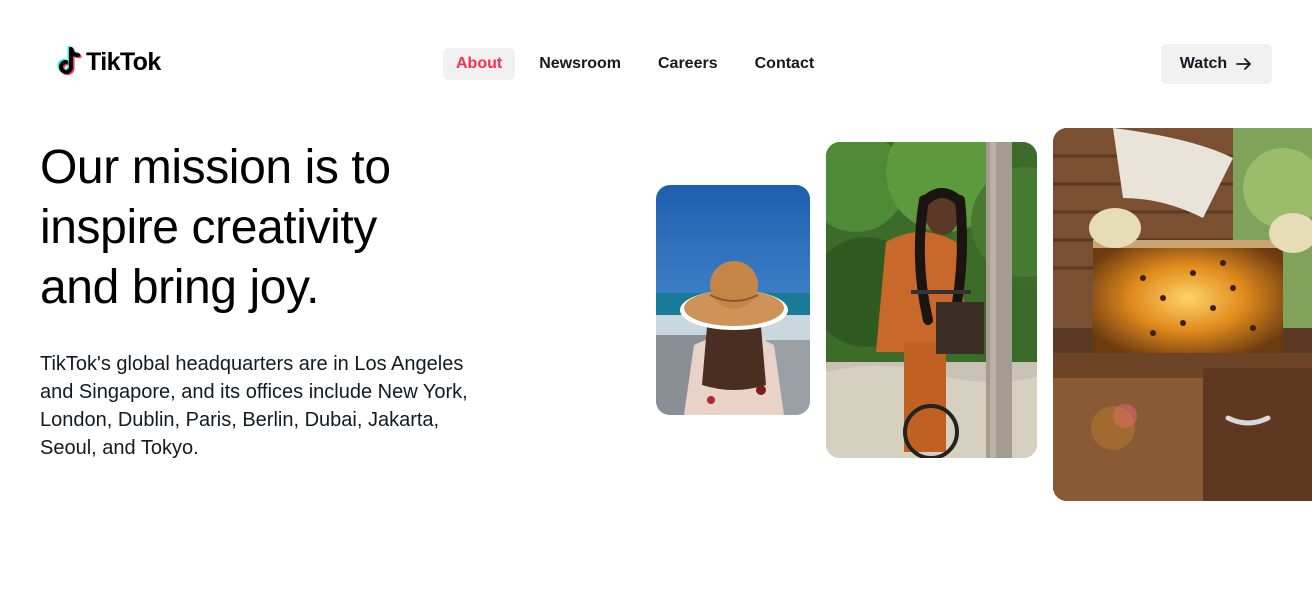 The height and width of the screenshot is (599, 1312). Describe the element at coordinates (640, 64) in the screenshot. I see `main-nav: About Newsroom Careers Contact` at that location.